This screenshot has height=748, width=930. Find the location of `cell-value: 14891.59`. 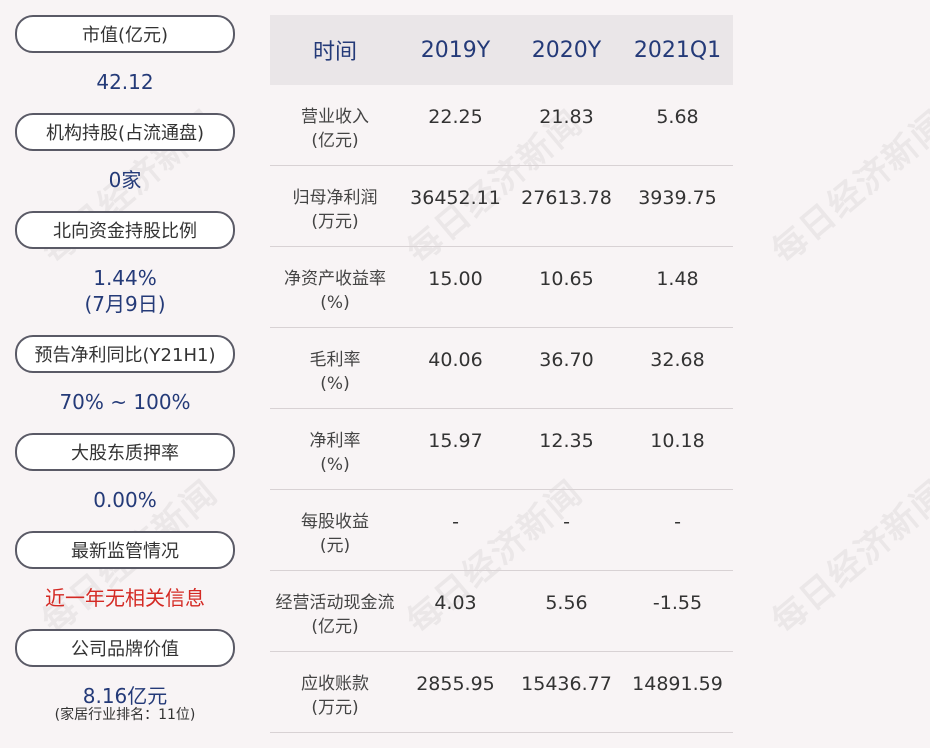

cell-value: 14891.59 is located at coordinates (677, 684).